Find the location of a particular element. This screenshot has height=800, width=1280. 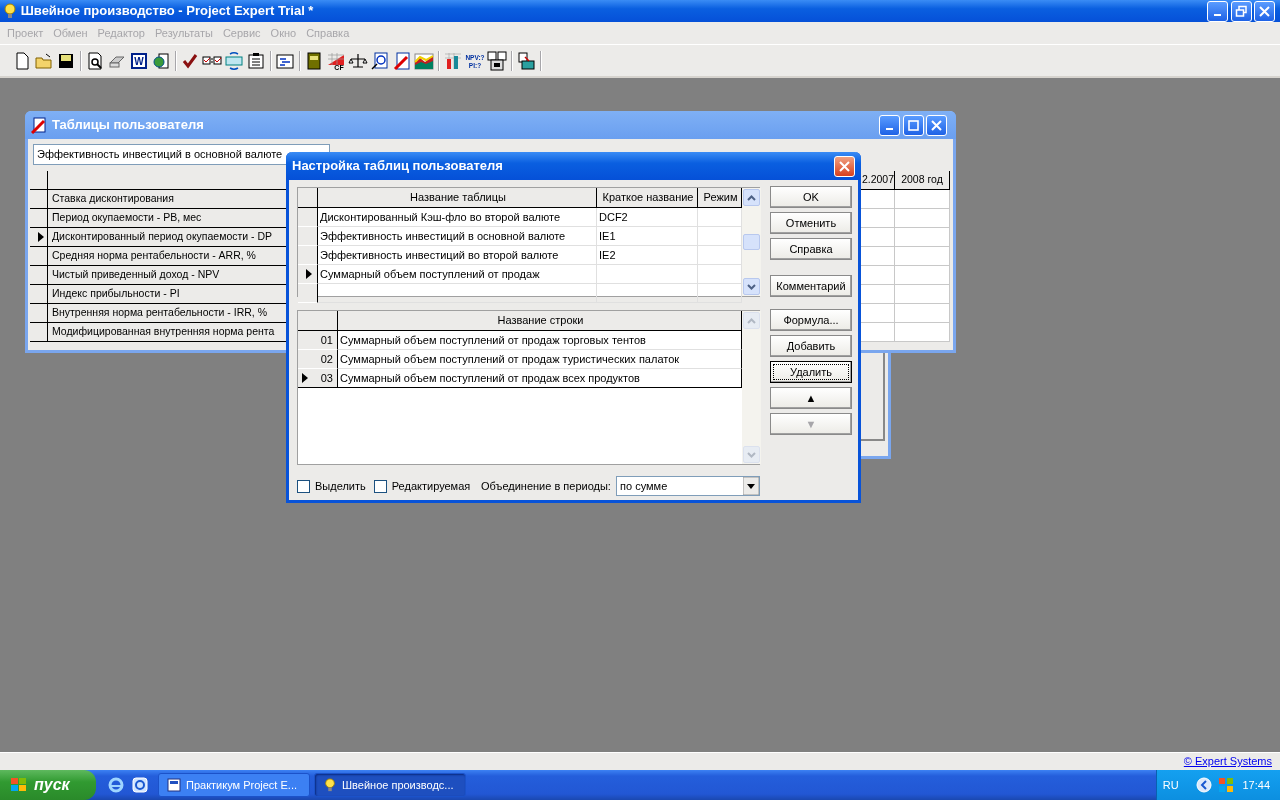

table-cell: Суммарный объем поступлений от продаж всех продуктов is located at coordinates (540, 378).